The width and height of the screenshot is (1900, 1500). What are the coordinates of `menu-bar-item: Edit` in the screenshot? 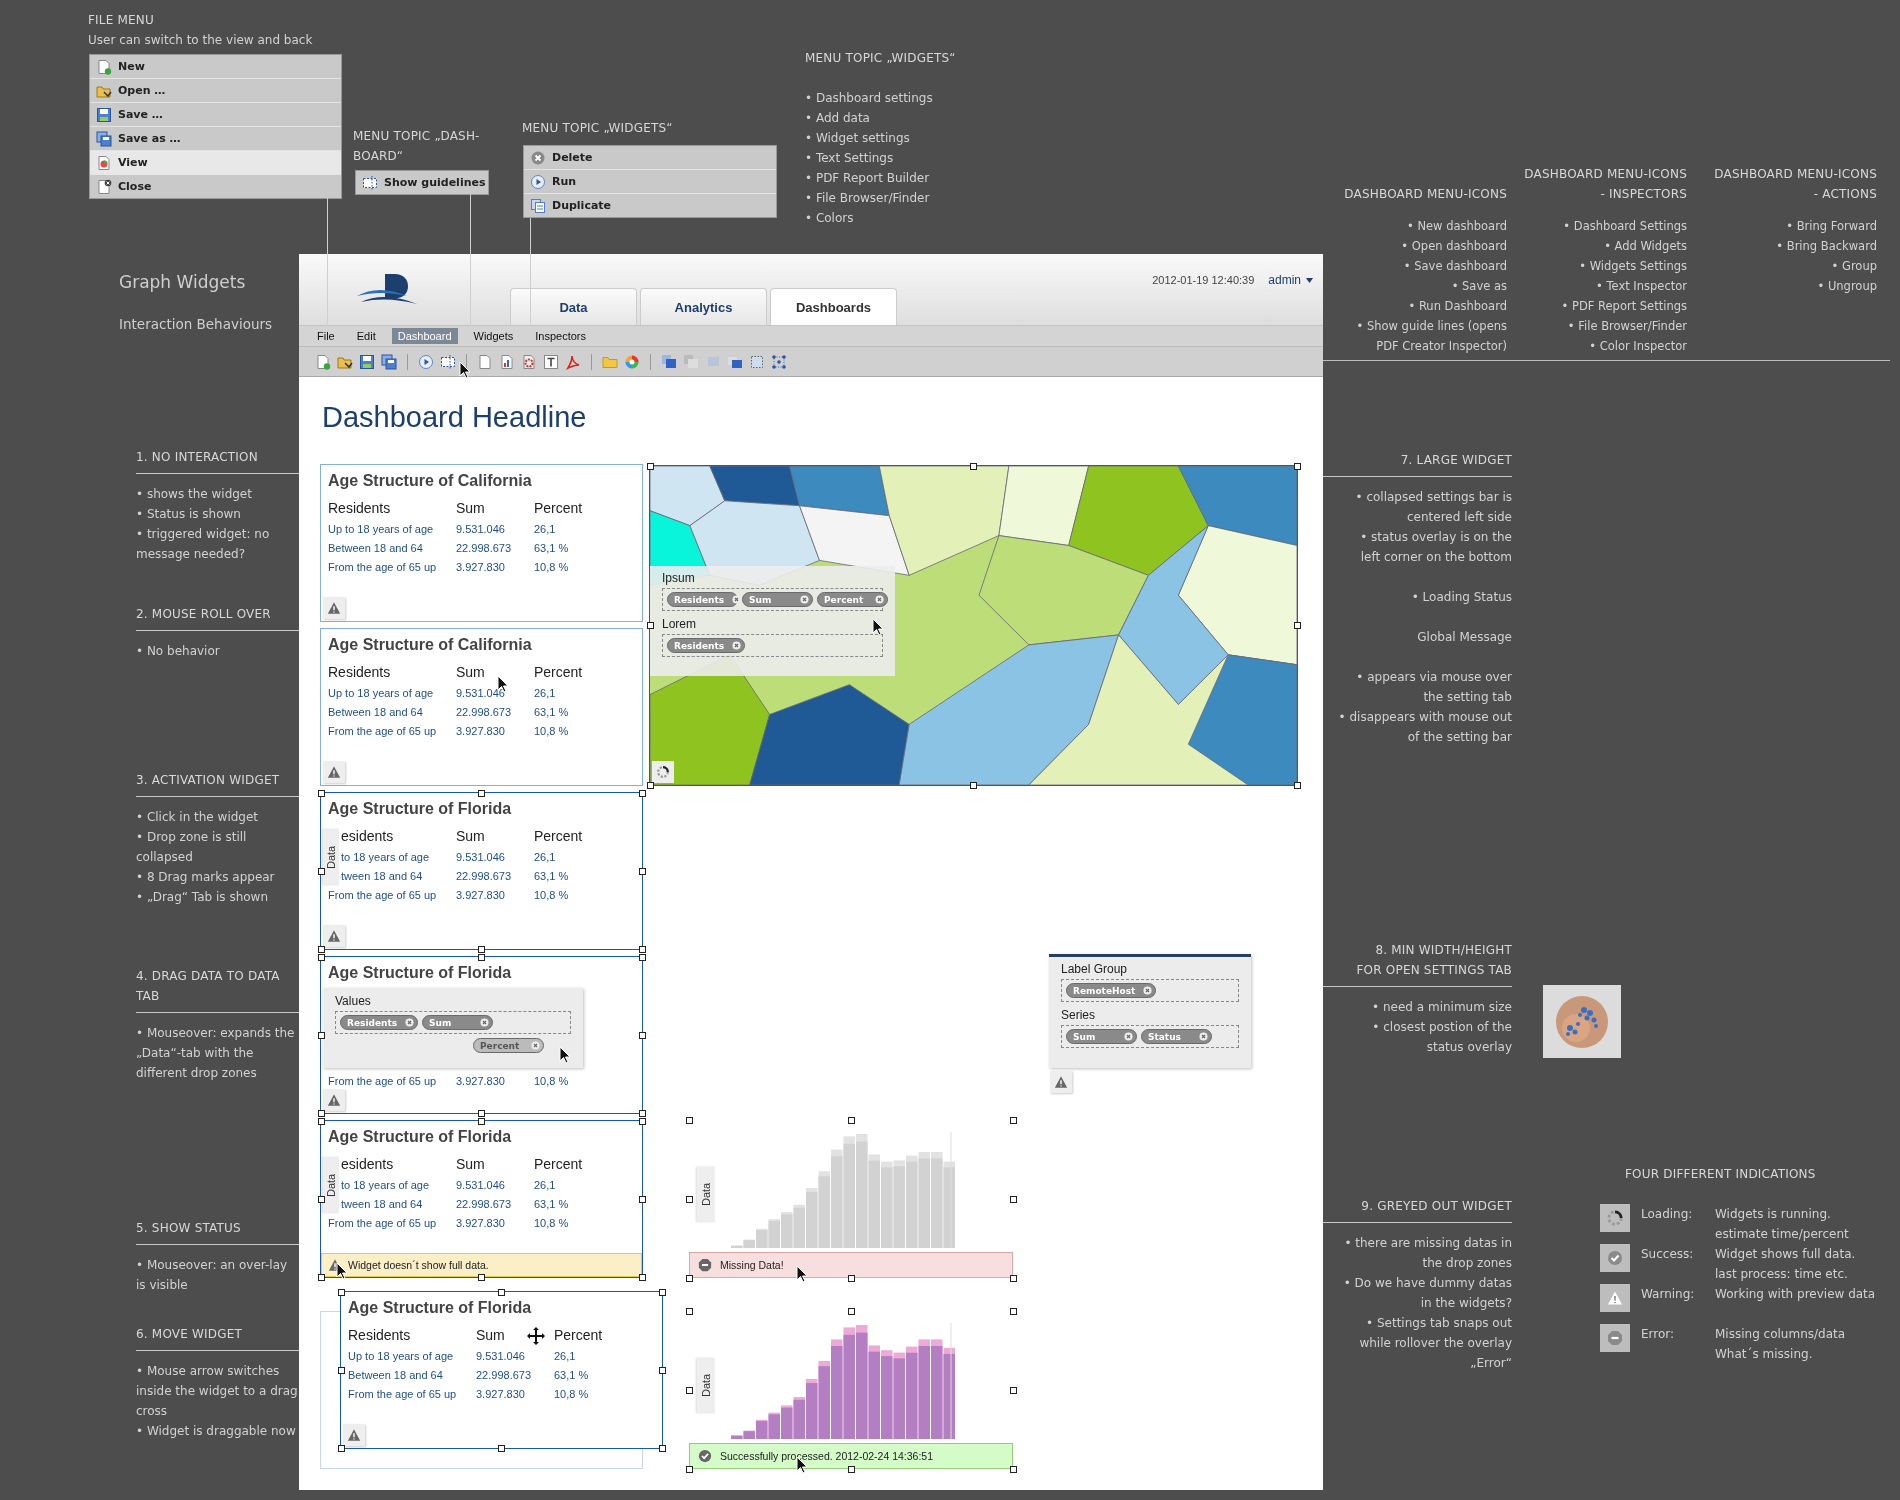 It's located at (366, 336).